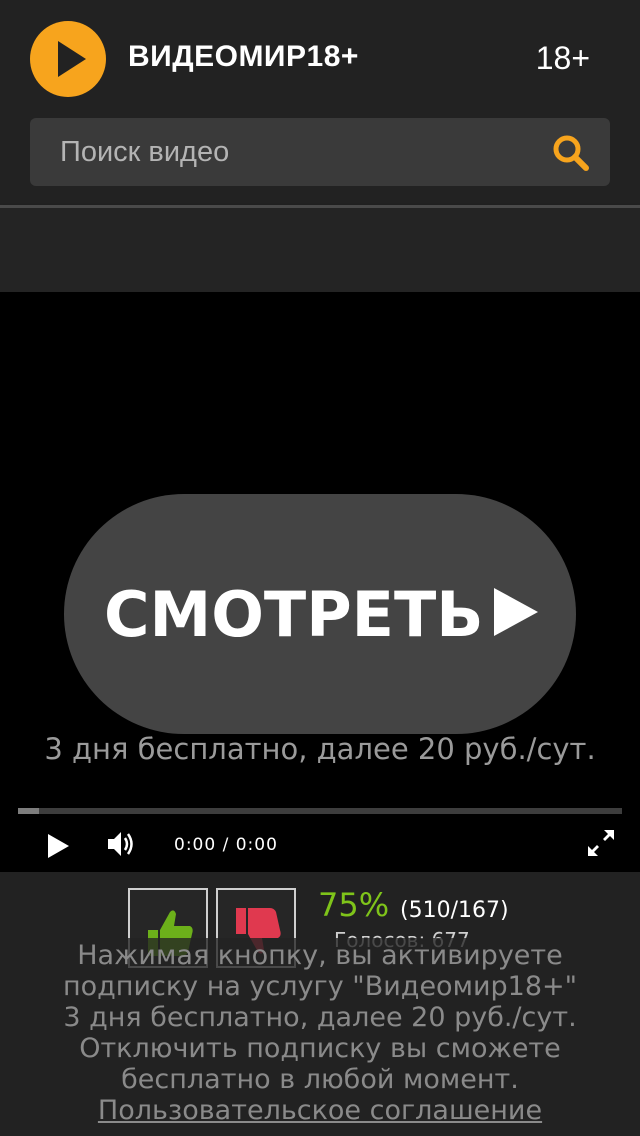 Image resolution: width=640 pixels, height=1136 pixels. I want to click on rating-percent: 75%, so click(354, 905).